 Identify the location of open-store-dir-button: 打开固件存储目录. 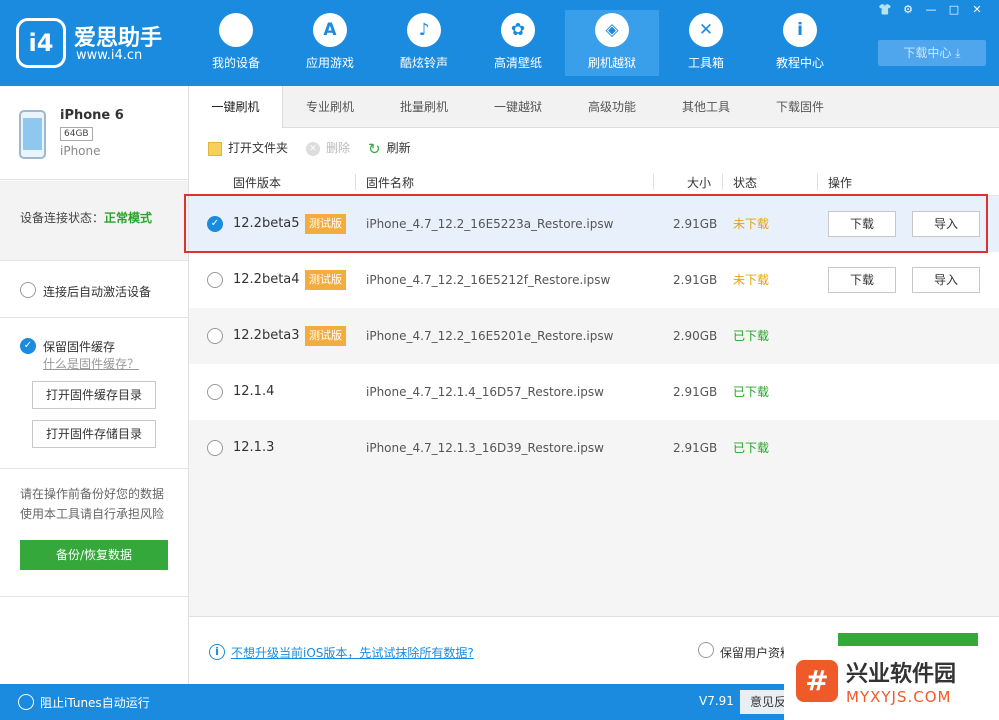
(94, 434).